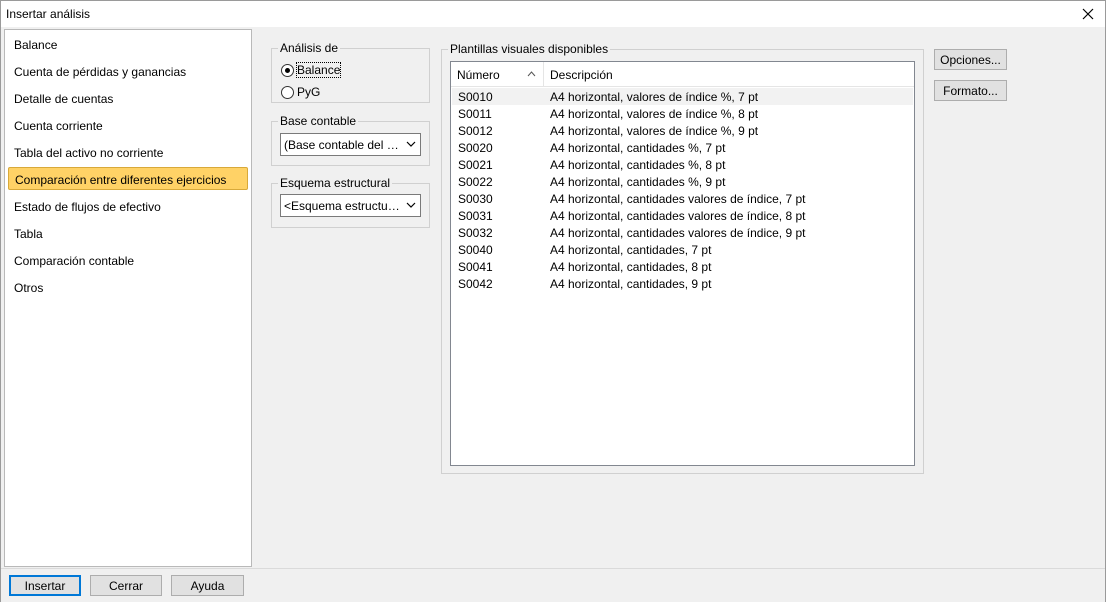  What do you see at coordinates (343, 145) in the screenshot?
I see `select-value: (Base contable del documento)` at bounding box center [343, 145].